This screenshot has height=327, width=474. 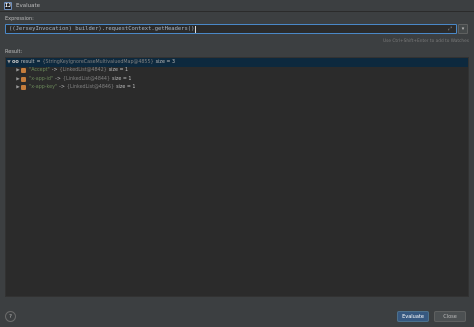 I want to click on window-title: Evaluate, so click(x=28, y=5).